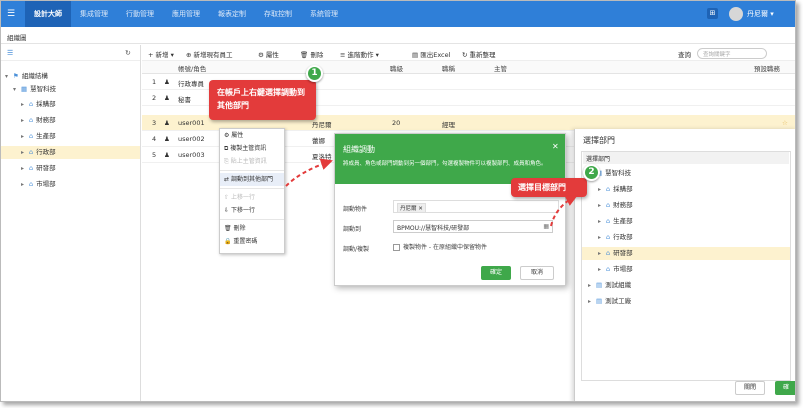  I want to click on arrow-to-panel, so click(564, 211).